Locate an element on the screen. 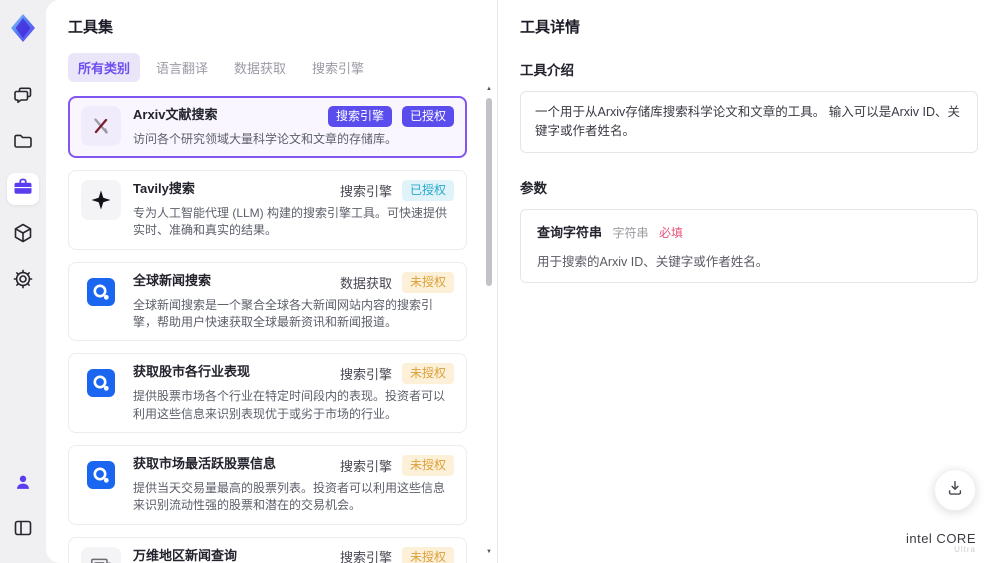 Image resolution: width=1000 pixels, height=563 pixels. tab-语言翻译: 语言翻译 is located at coordinates (182, 67).